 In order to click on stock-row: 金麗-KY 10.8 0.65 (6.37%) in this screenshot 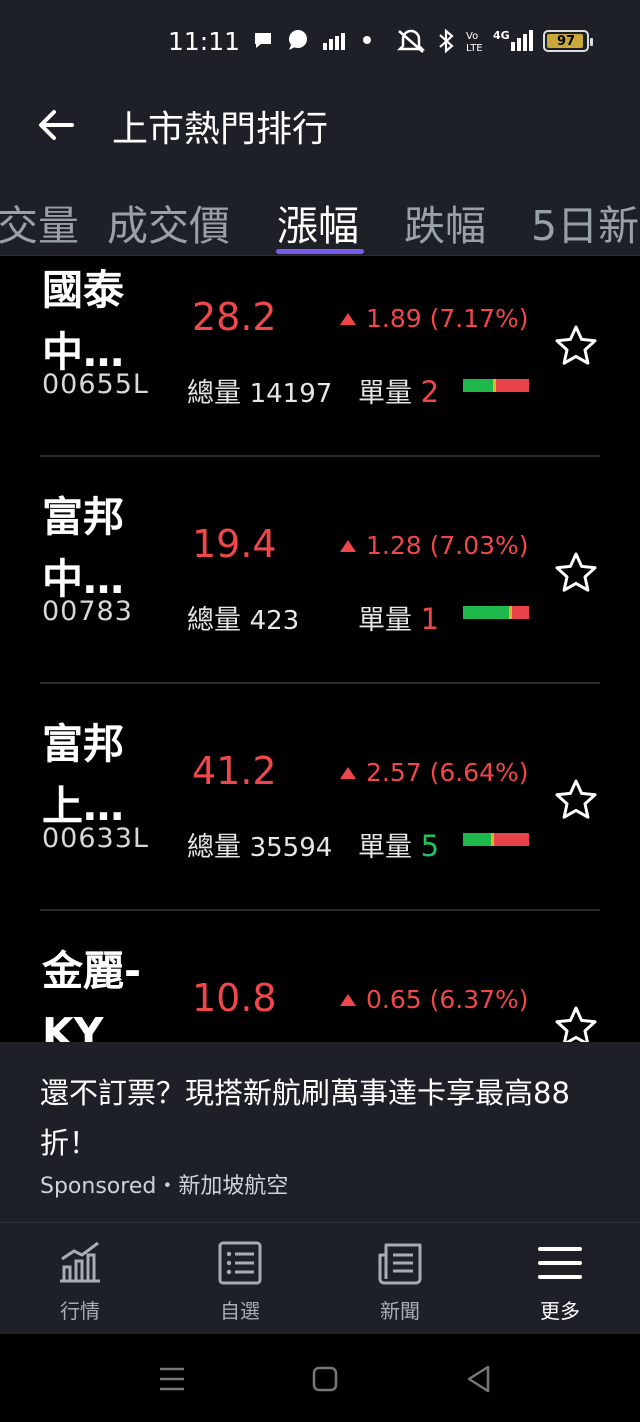, I will do `click(320, 976)`.